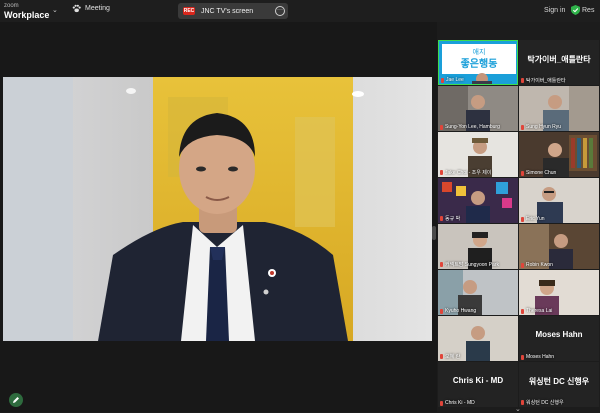 Image resolution: width=600 pixels, height=413 pixels. I want to click on participant-bigname: Chris Ki - MD, so click(478, 380).